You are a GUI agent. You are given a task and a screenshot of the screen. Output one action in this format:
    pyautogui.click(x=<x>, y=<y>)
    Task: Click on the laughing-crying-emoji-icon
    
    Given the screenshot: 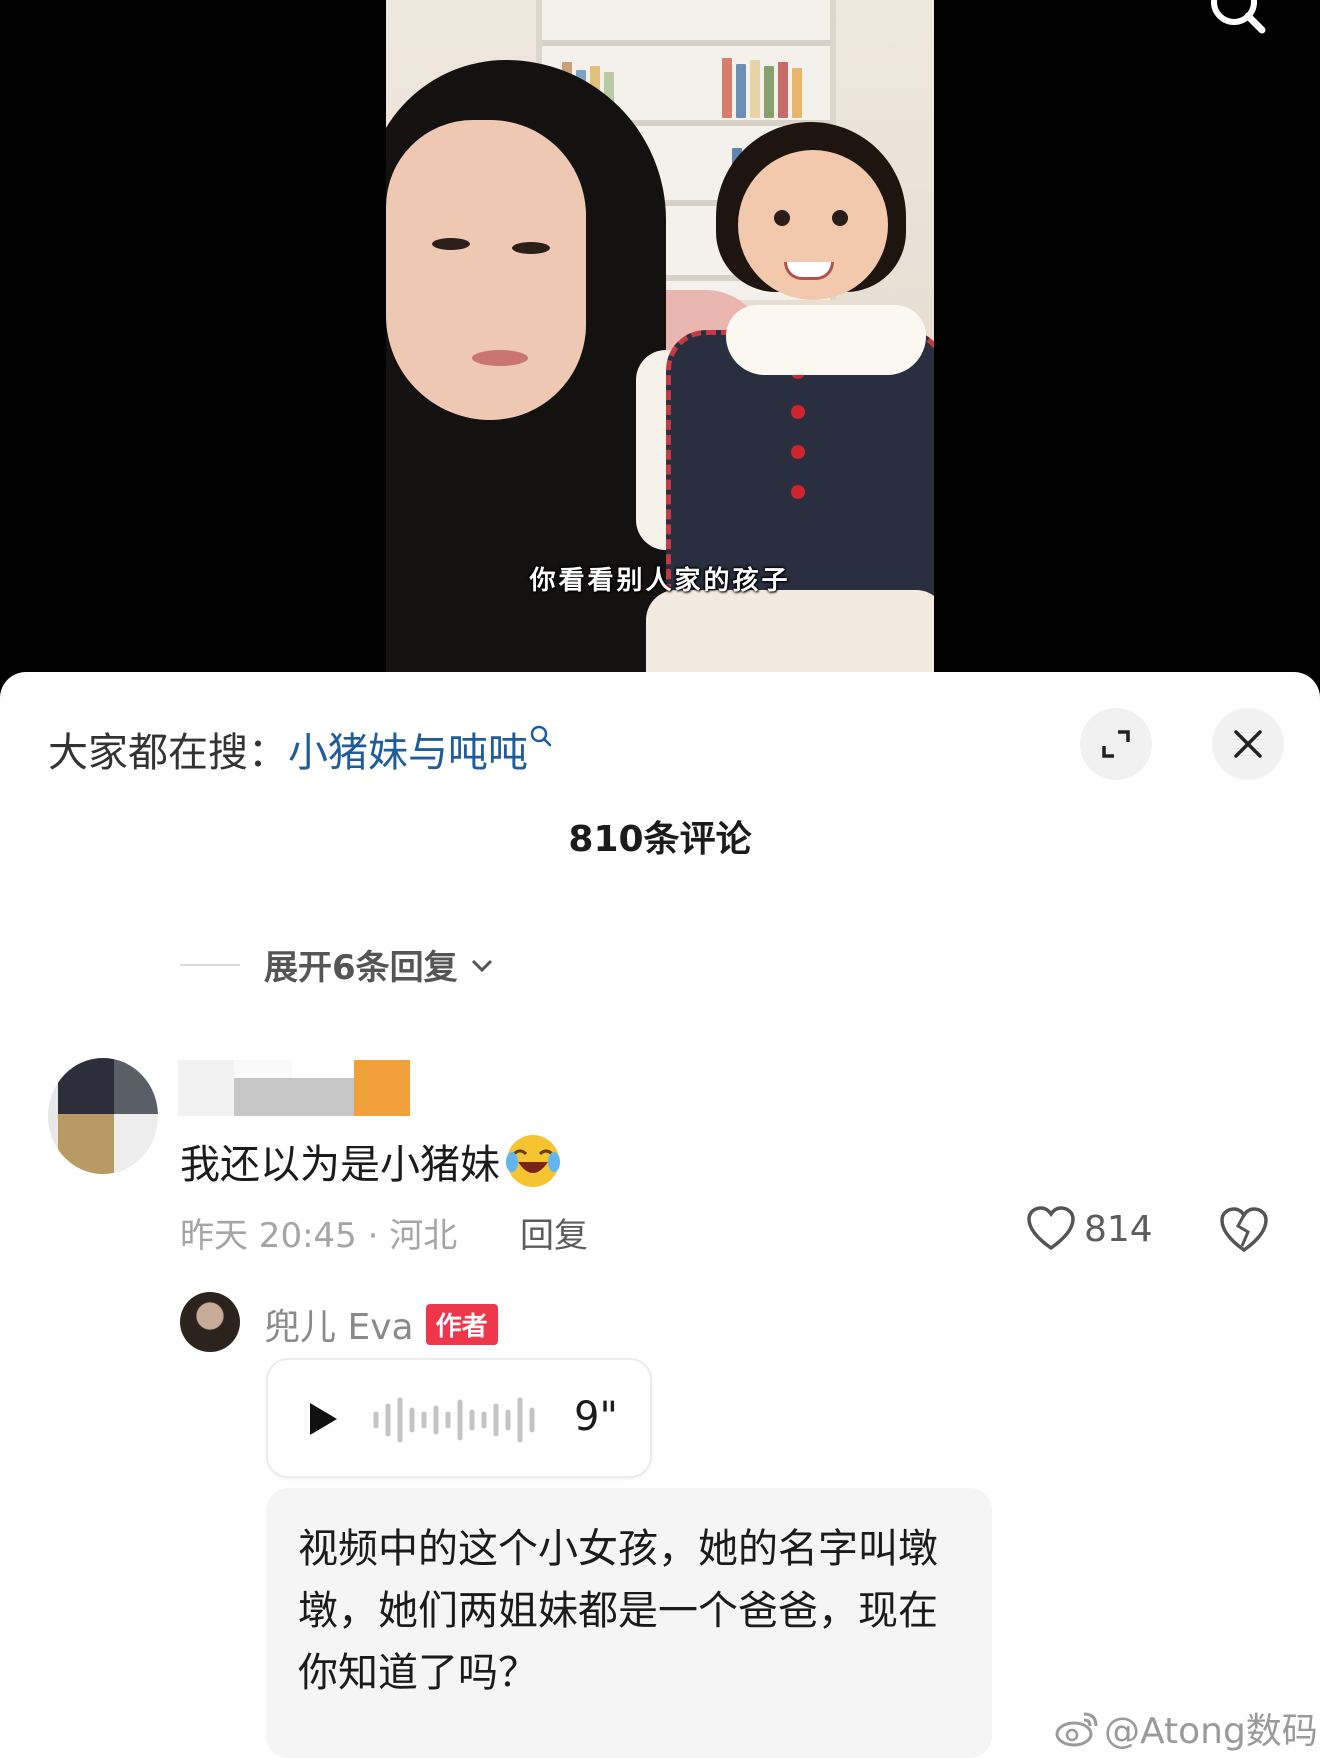 What is the action you would take?
    pyautogui.click(x=533, y=1161)
    